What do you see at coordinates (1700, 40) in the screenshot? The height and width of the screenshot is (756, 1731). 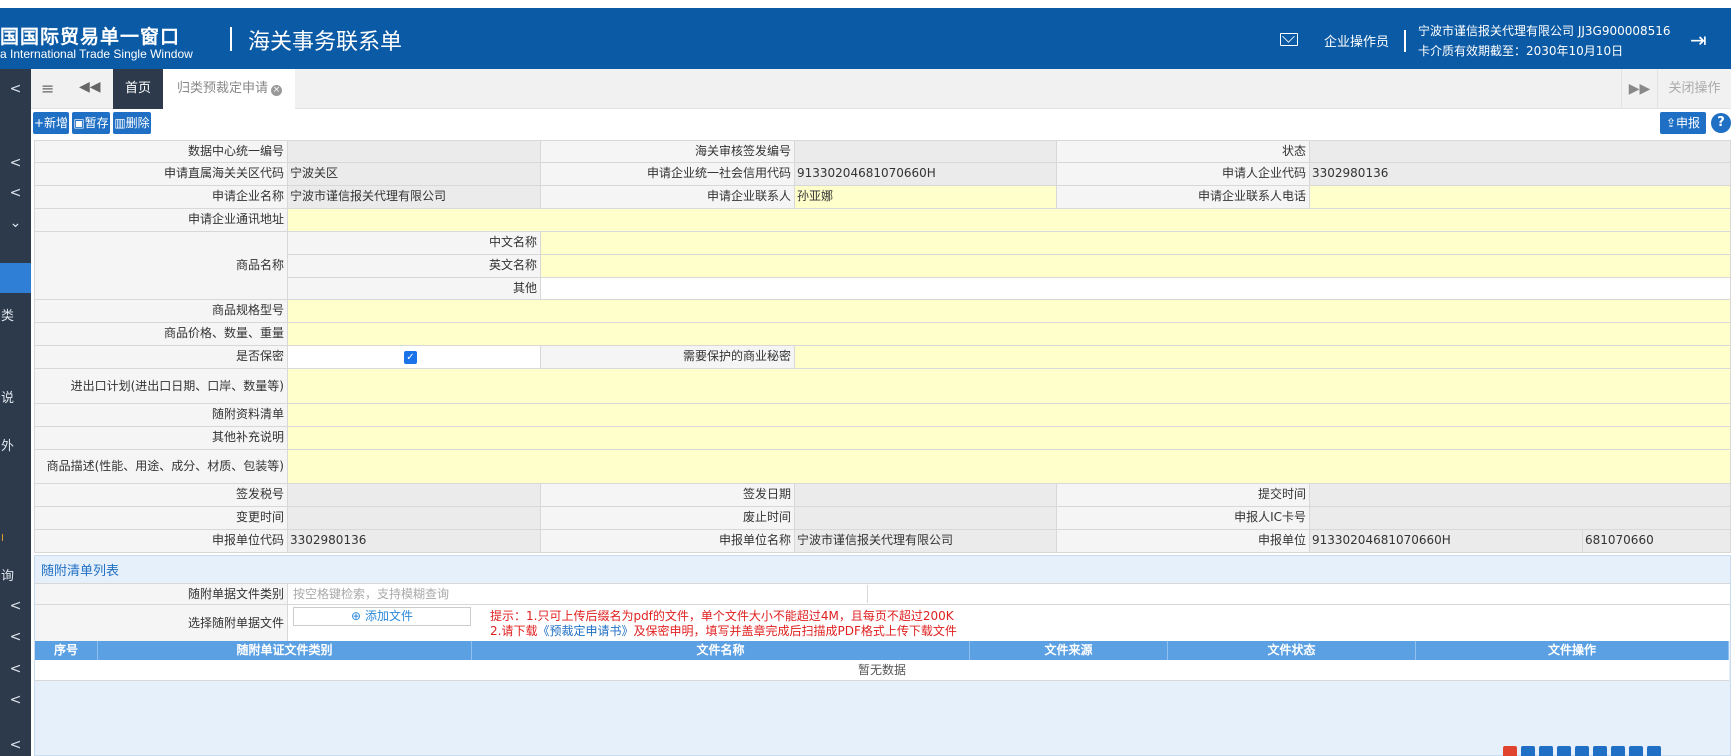 I see `logout-icon: ⇥` at bounding box center [1700, 40].